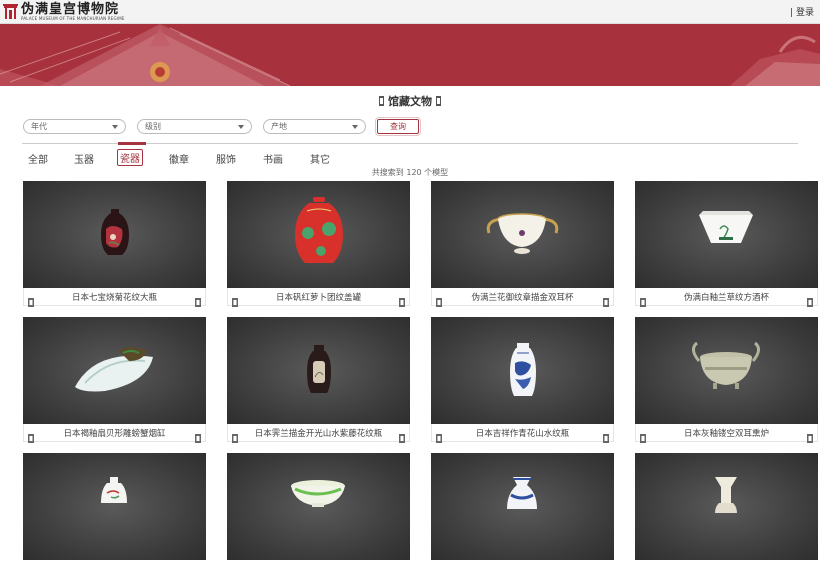 The height and width of the screenshot is (578, 820). I want to click on artifact-card: 日本七宝烧菊花纹大瓶, so click(114, 244).